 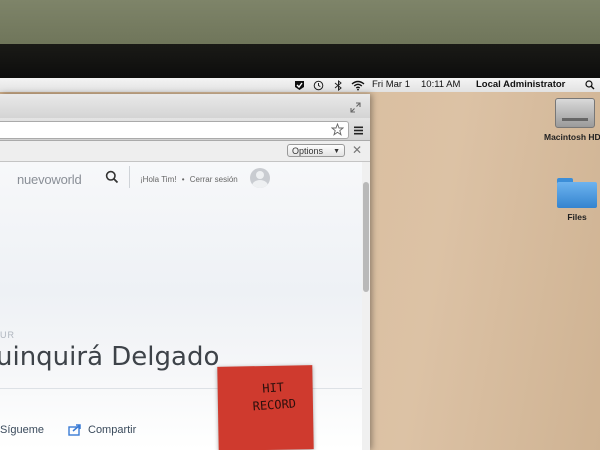 What do you see at coordinates (260, 178) in the screenshot?
I see `avatar` at bounding box center [260, 178].